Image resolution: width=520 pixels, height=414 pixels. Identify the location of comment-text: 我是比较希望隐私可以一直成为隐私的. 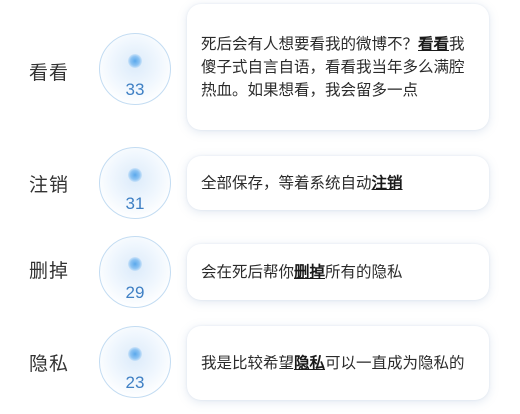
(338, 363).